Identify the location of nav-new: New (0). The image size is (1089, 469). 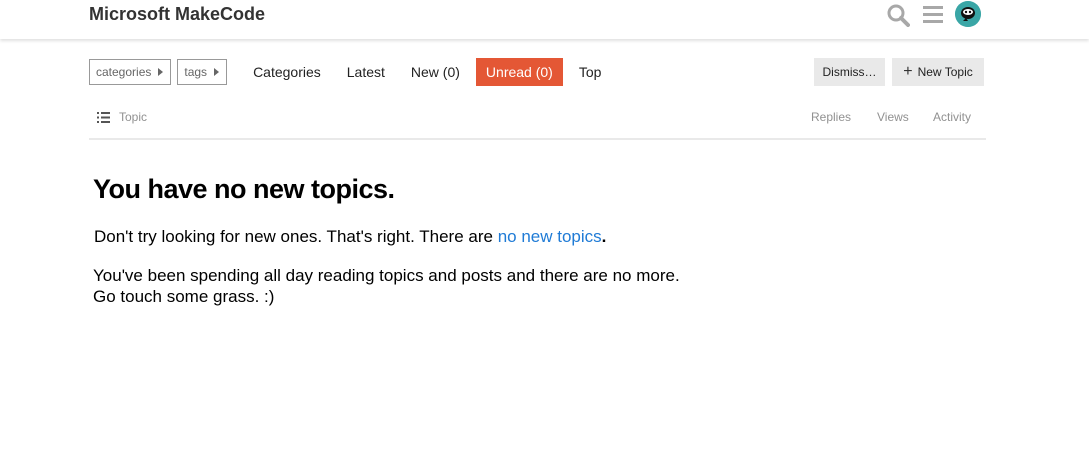
(435, 72).